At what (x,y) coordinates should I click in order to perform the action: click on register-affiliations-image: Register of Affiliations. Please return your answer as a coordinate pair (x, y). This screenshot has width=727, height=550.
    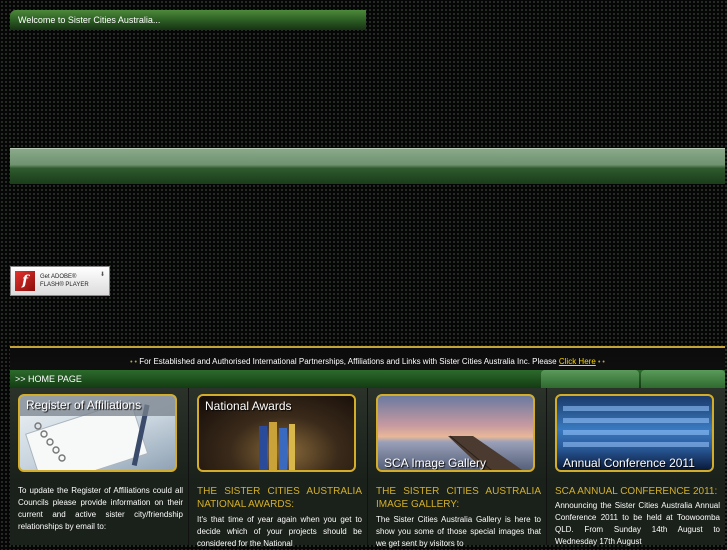
    Looking at the image, I should click on (97, 433).